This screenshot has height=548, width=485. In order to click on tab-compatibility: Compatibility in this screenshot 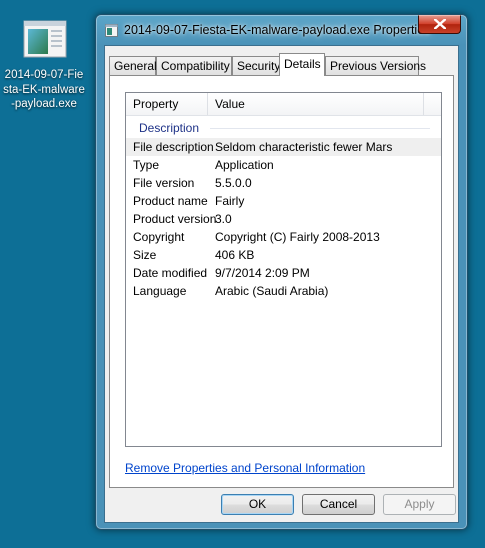, I will do `click(194, 66)`.